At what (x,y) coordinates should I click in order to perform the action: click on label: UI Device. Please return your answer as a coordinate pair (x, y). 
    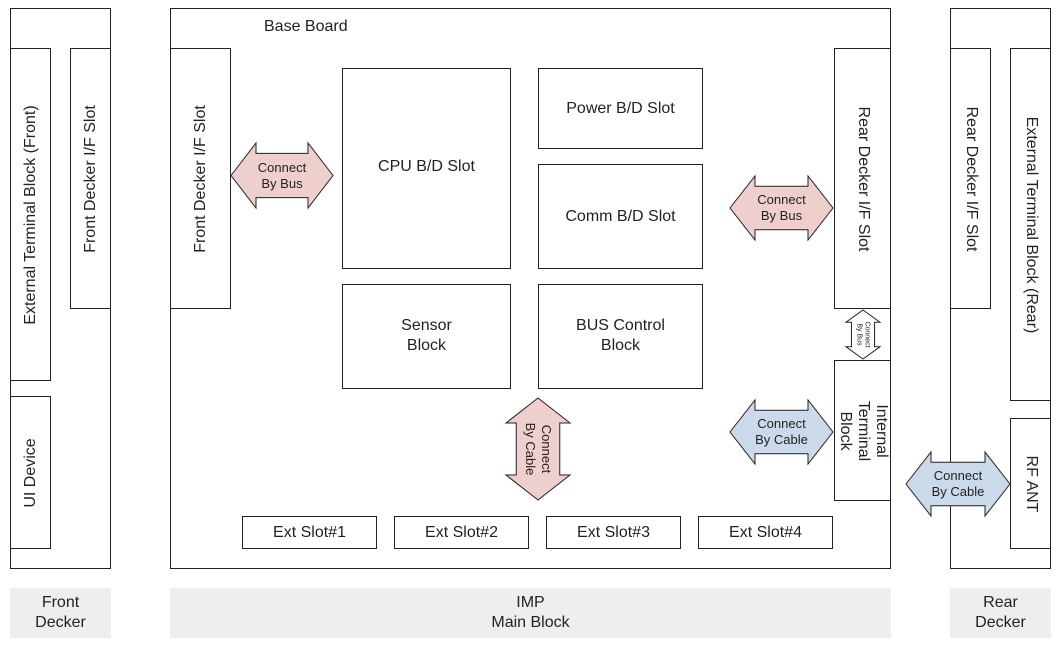
    Looking at the image, I should click on (30, 472).